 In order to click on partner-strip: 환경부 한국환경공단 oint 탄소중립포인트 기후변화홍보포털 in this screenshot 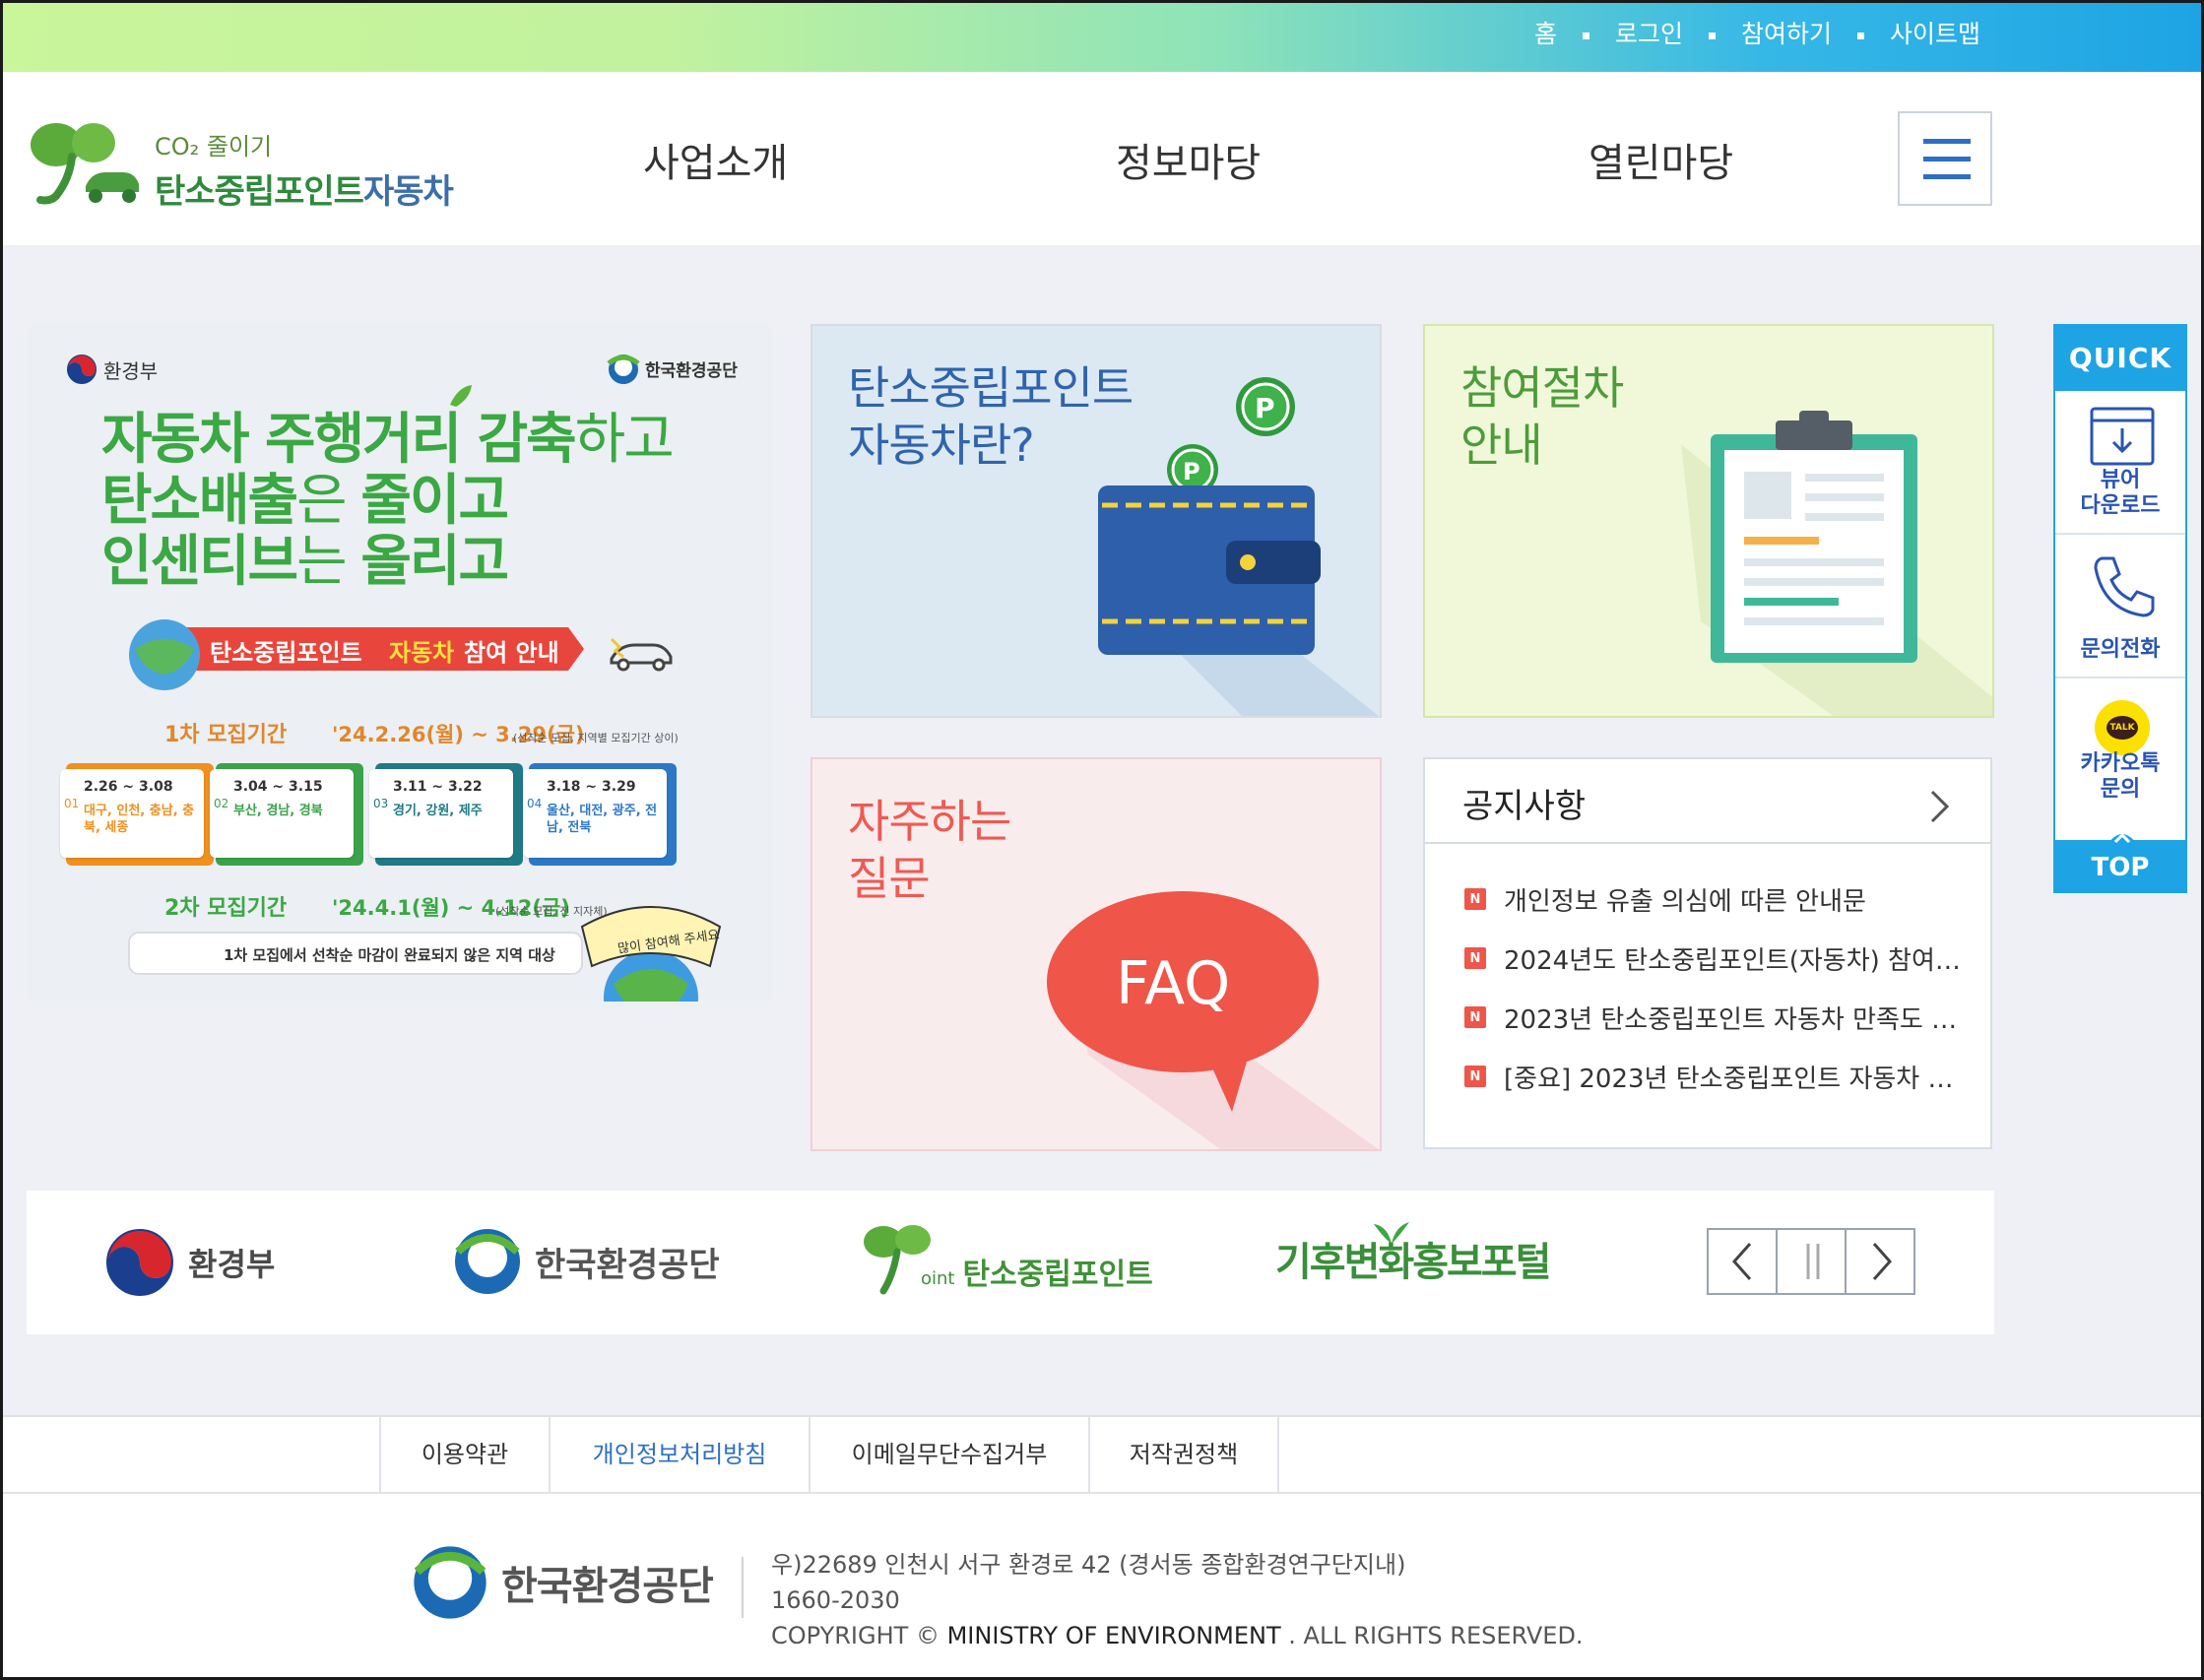, I will do `click(1010, 1262)`.